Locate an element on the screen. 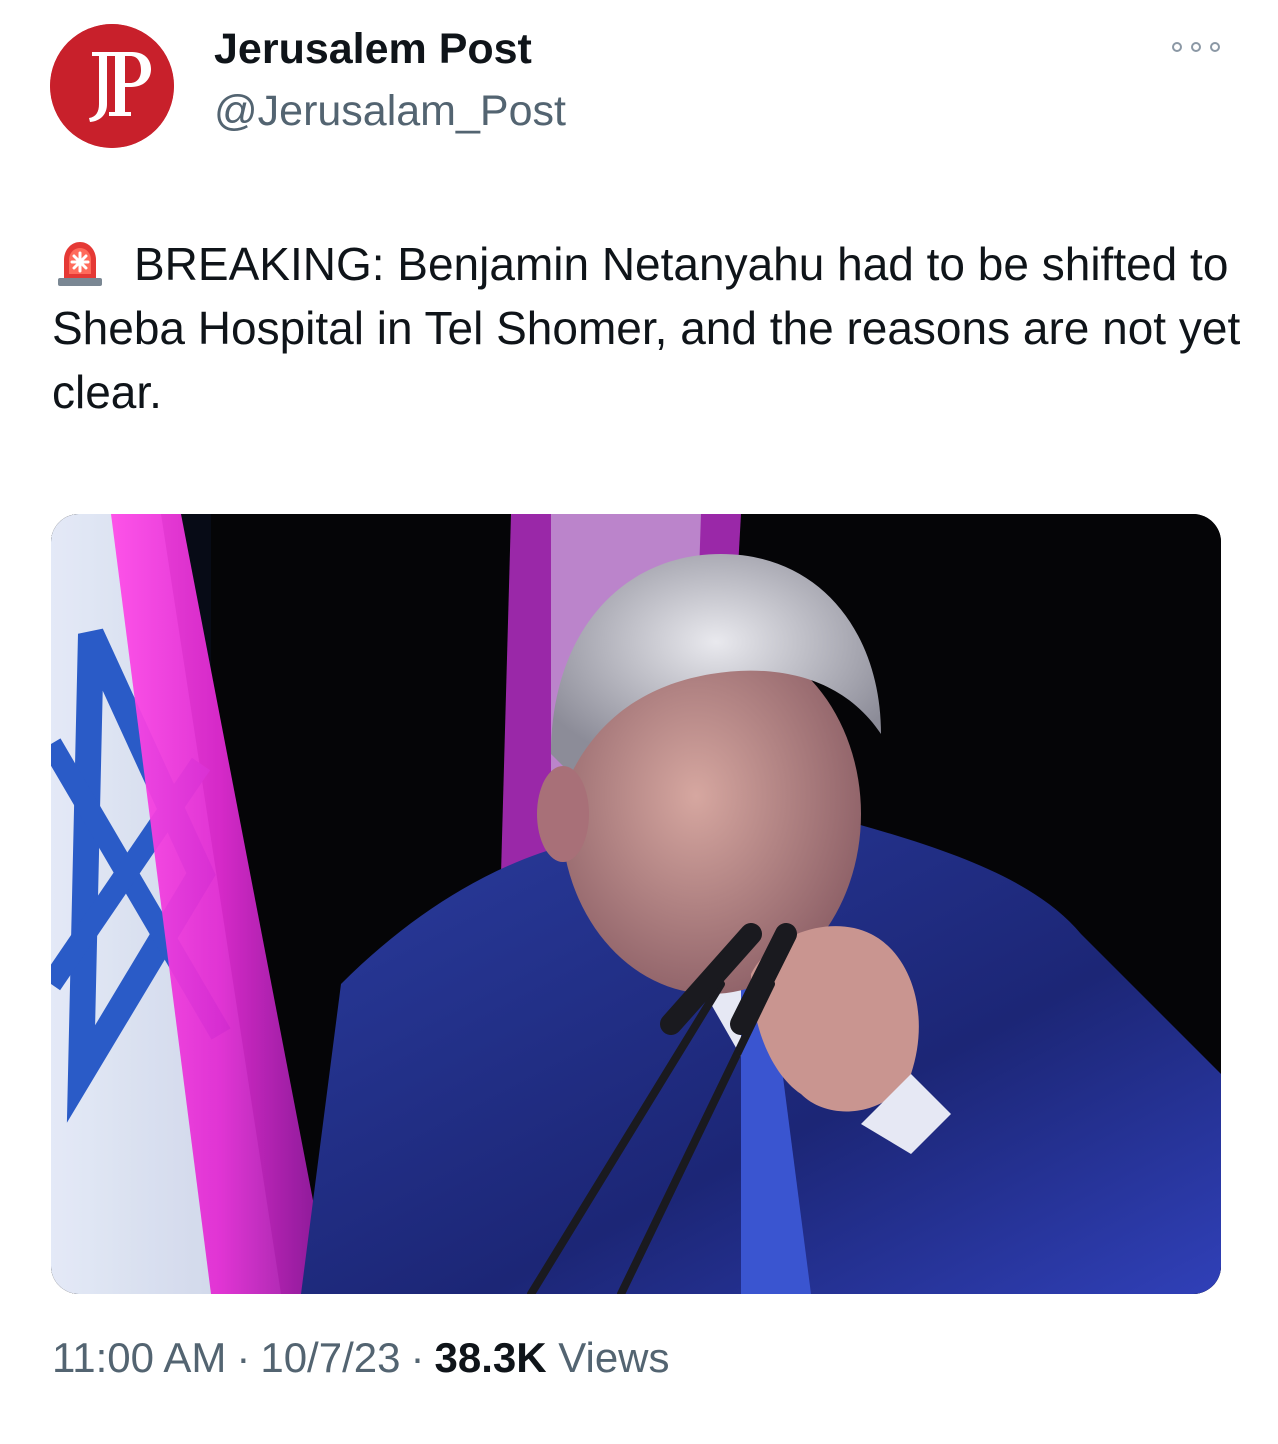 The height and width of the screenshot is (1444, 1278). police-car-light-icon is located at coordinates (80, 262).